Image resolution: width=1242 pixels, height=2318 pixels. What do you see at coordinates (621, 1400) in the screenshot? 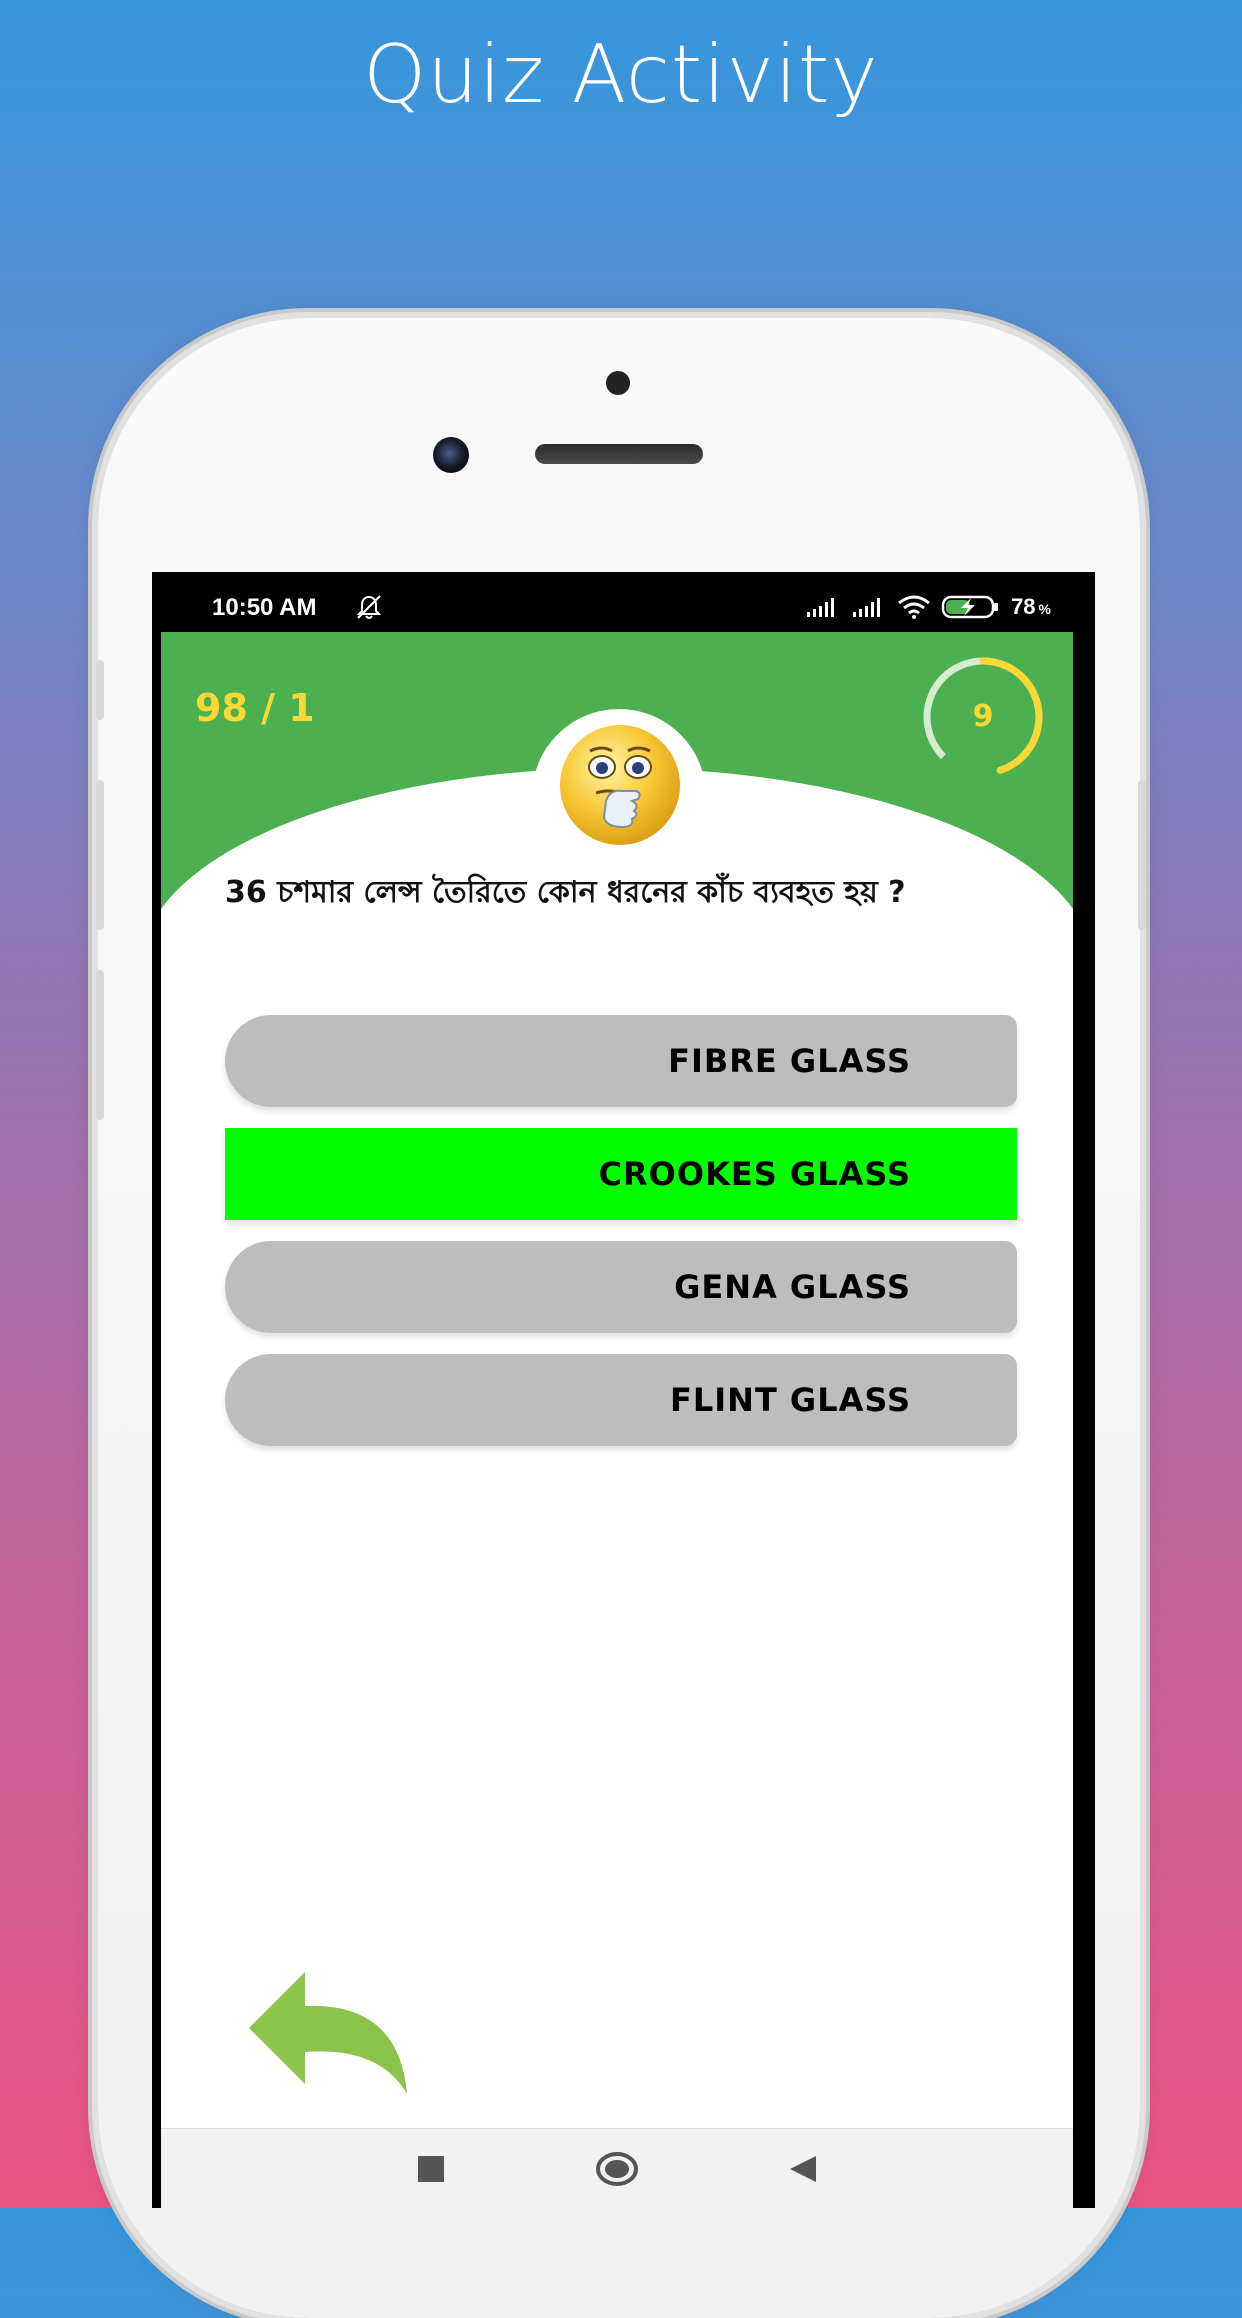
I see `answer-option-4: FLINT GLASS` at bounding box center [621, 1400].